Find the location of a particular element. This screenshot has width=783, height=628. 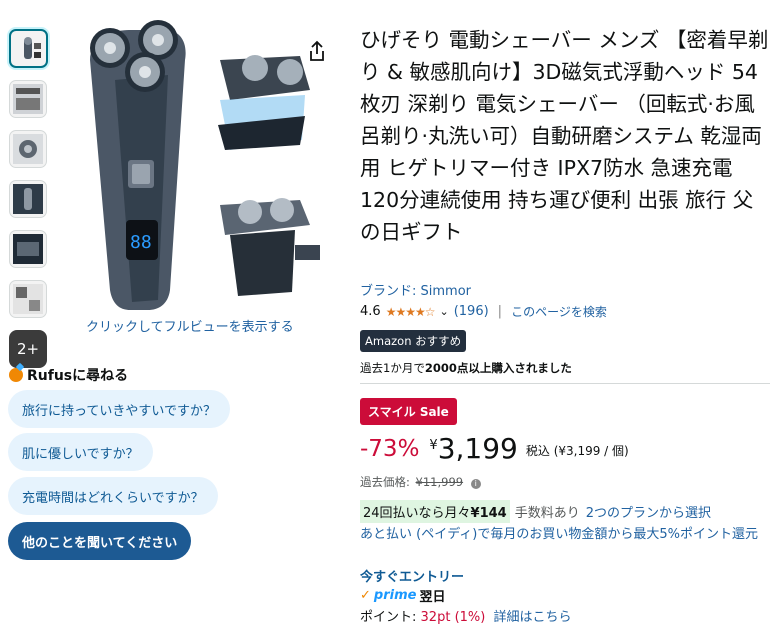

bought-count: 過去1か月で2000点以上購入されました is located at coordinates (466, 368).